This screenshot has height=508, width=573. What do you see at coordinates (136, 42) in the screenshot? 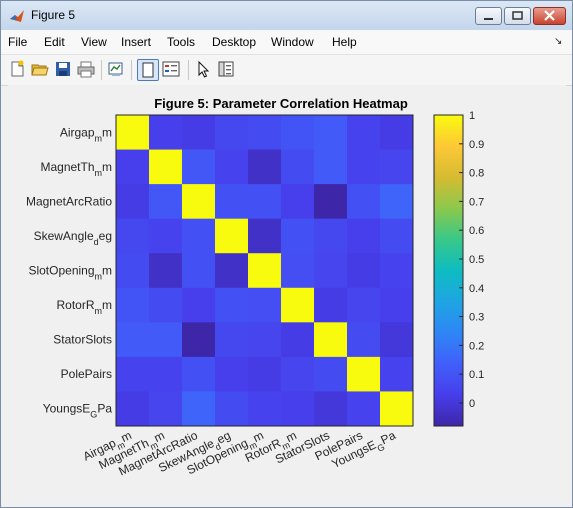
I see `menu-insert: Insert` at bounding box center [136, 42].